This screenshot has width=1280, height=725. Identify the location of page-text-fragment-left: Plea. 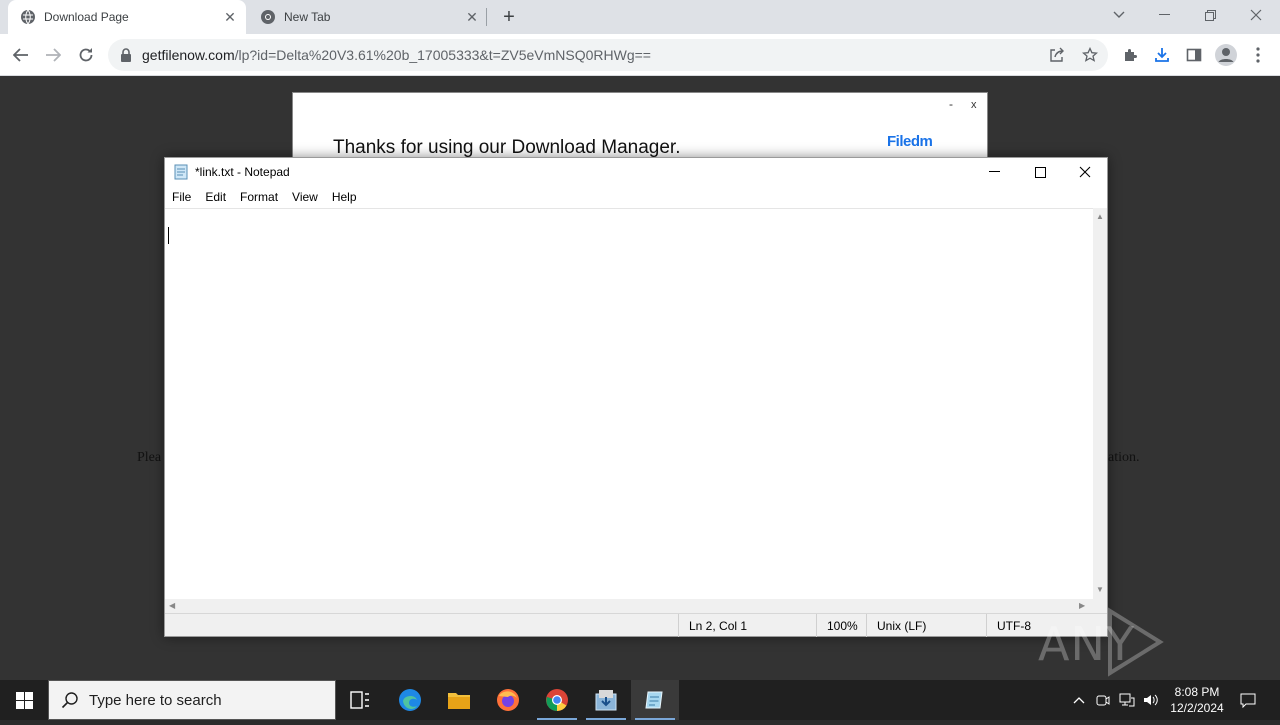
(149, 457).